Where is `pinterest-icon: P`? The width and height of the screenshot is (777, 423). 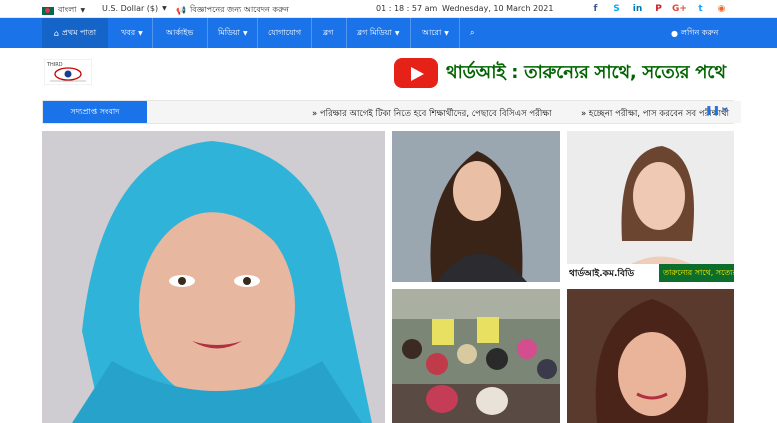 pinterest-icon: P is located at coordinates (658, 9).